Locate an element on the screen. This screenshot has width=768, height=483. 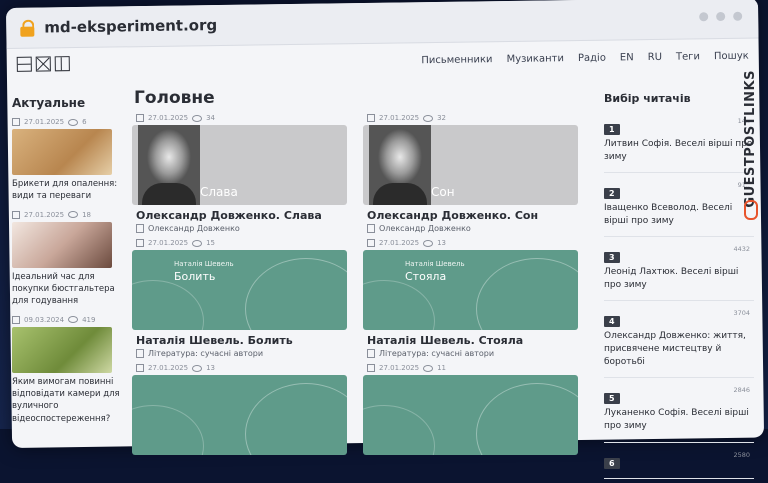
article-meta: 27.01.2025 32 is located at coordinates (472, 118).